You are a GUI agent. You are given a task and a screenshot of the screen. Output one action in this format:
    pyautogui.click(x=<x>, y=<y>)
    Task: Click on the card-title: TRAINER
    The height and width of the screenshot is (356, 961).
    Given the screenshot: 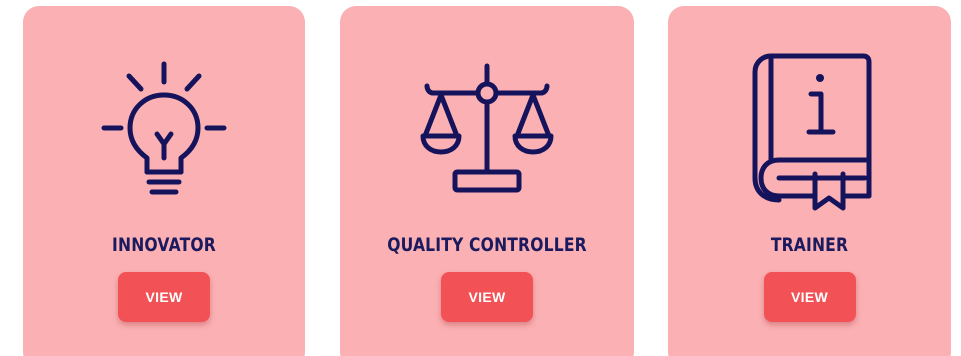 What is the action you would take?
    pyautogui.click(x=809, y=245)
    